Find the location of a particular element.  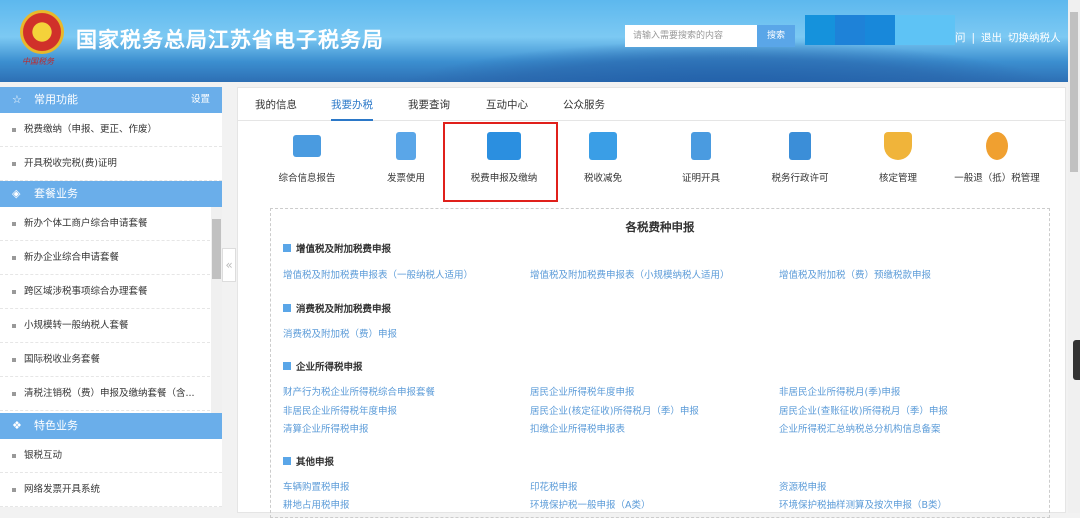

package-scrollbar is located at coordinates (216, 310).